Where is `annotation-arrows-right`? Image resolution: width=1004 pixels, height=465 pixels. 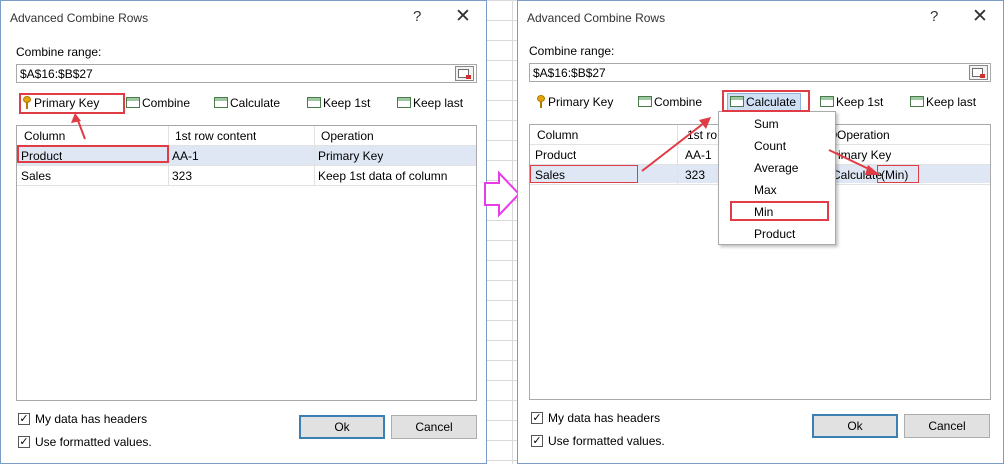
annotation-arrows-right is located at coordinates (760, 146).